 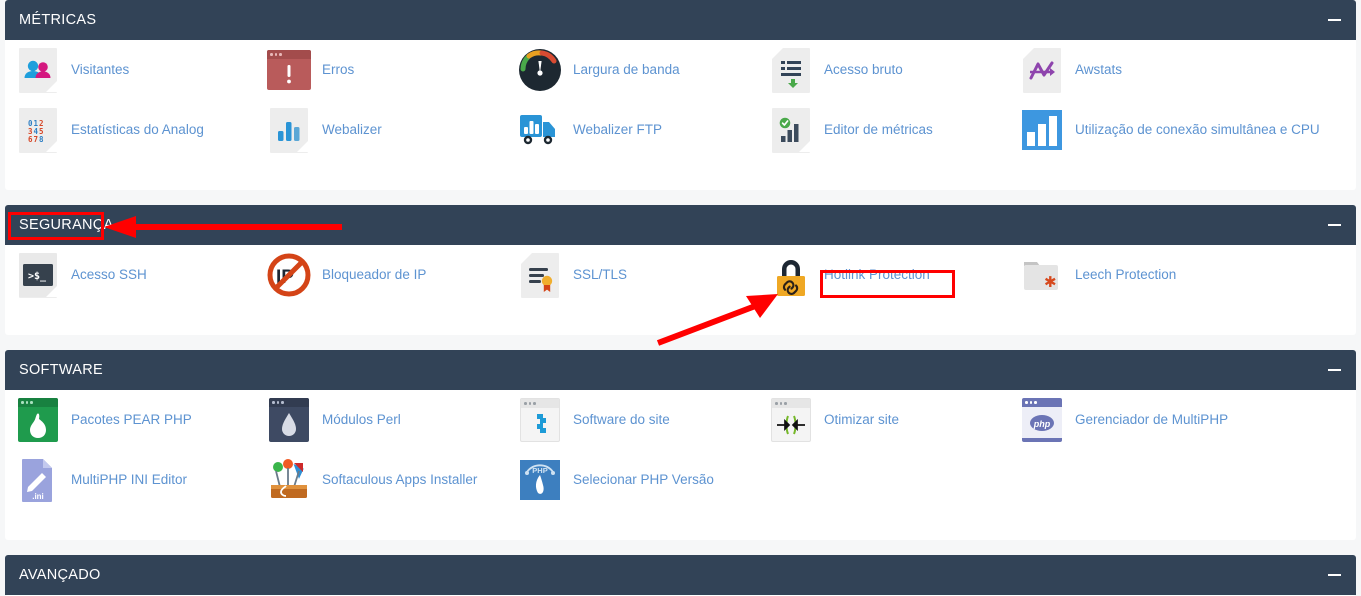 I want to click on tile-hotlink-protection: Hotlink Protection, so click(x=883, y=275).